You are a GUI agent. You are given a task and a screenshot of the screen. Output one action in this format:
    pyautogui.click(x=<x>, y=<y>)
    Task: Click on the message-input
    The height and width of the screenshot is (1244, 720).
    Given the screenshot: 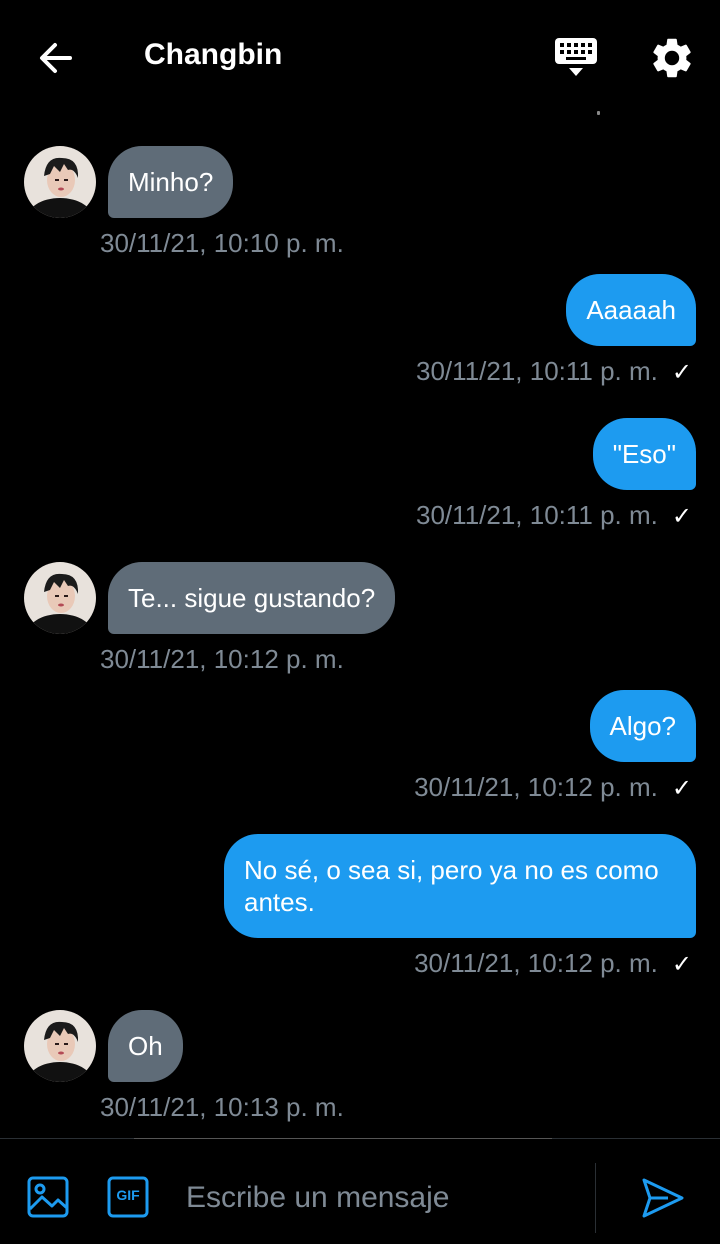 What is the action you would take?
    pyautogui.click(x=381, y=1198)
    